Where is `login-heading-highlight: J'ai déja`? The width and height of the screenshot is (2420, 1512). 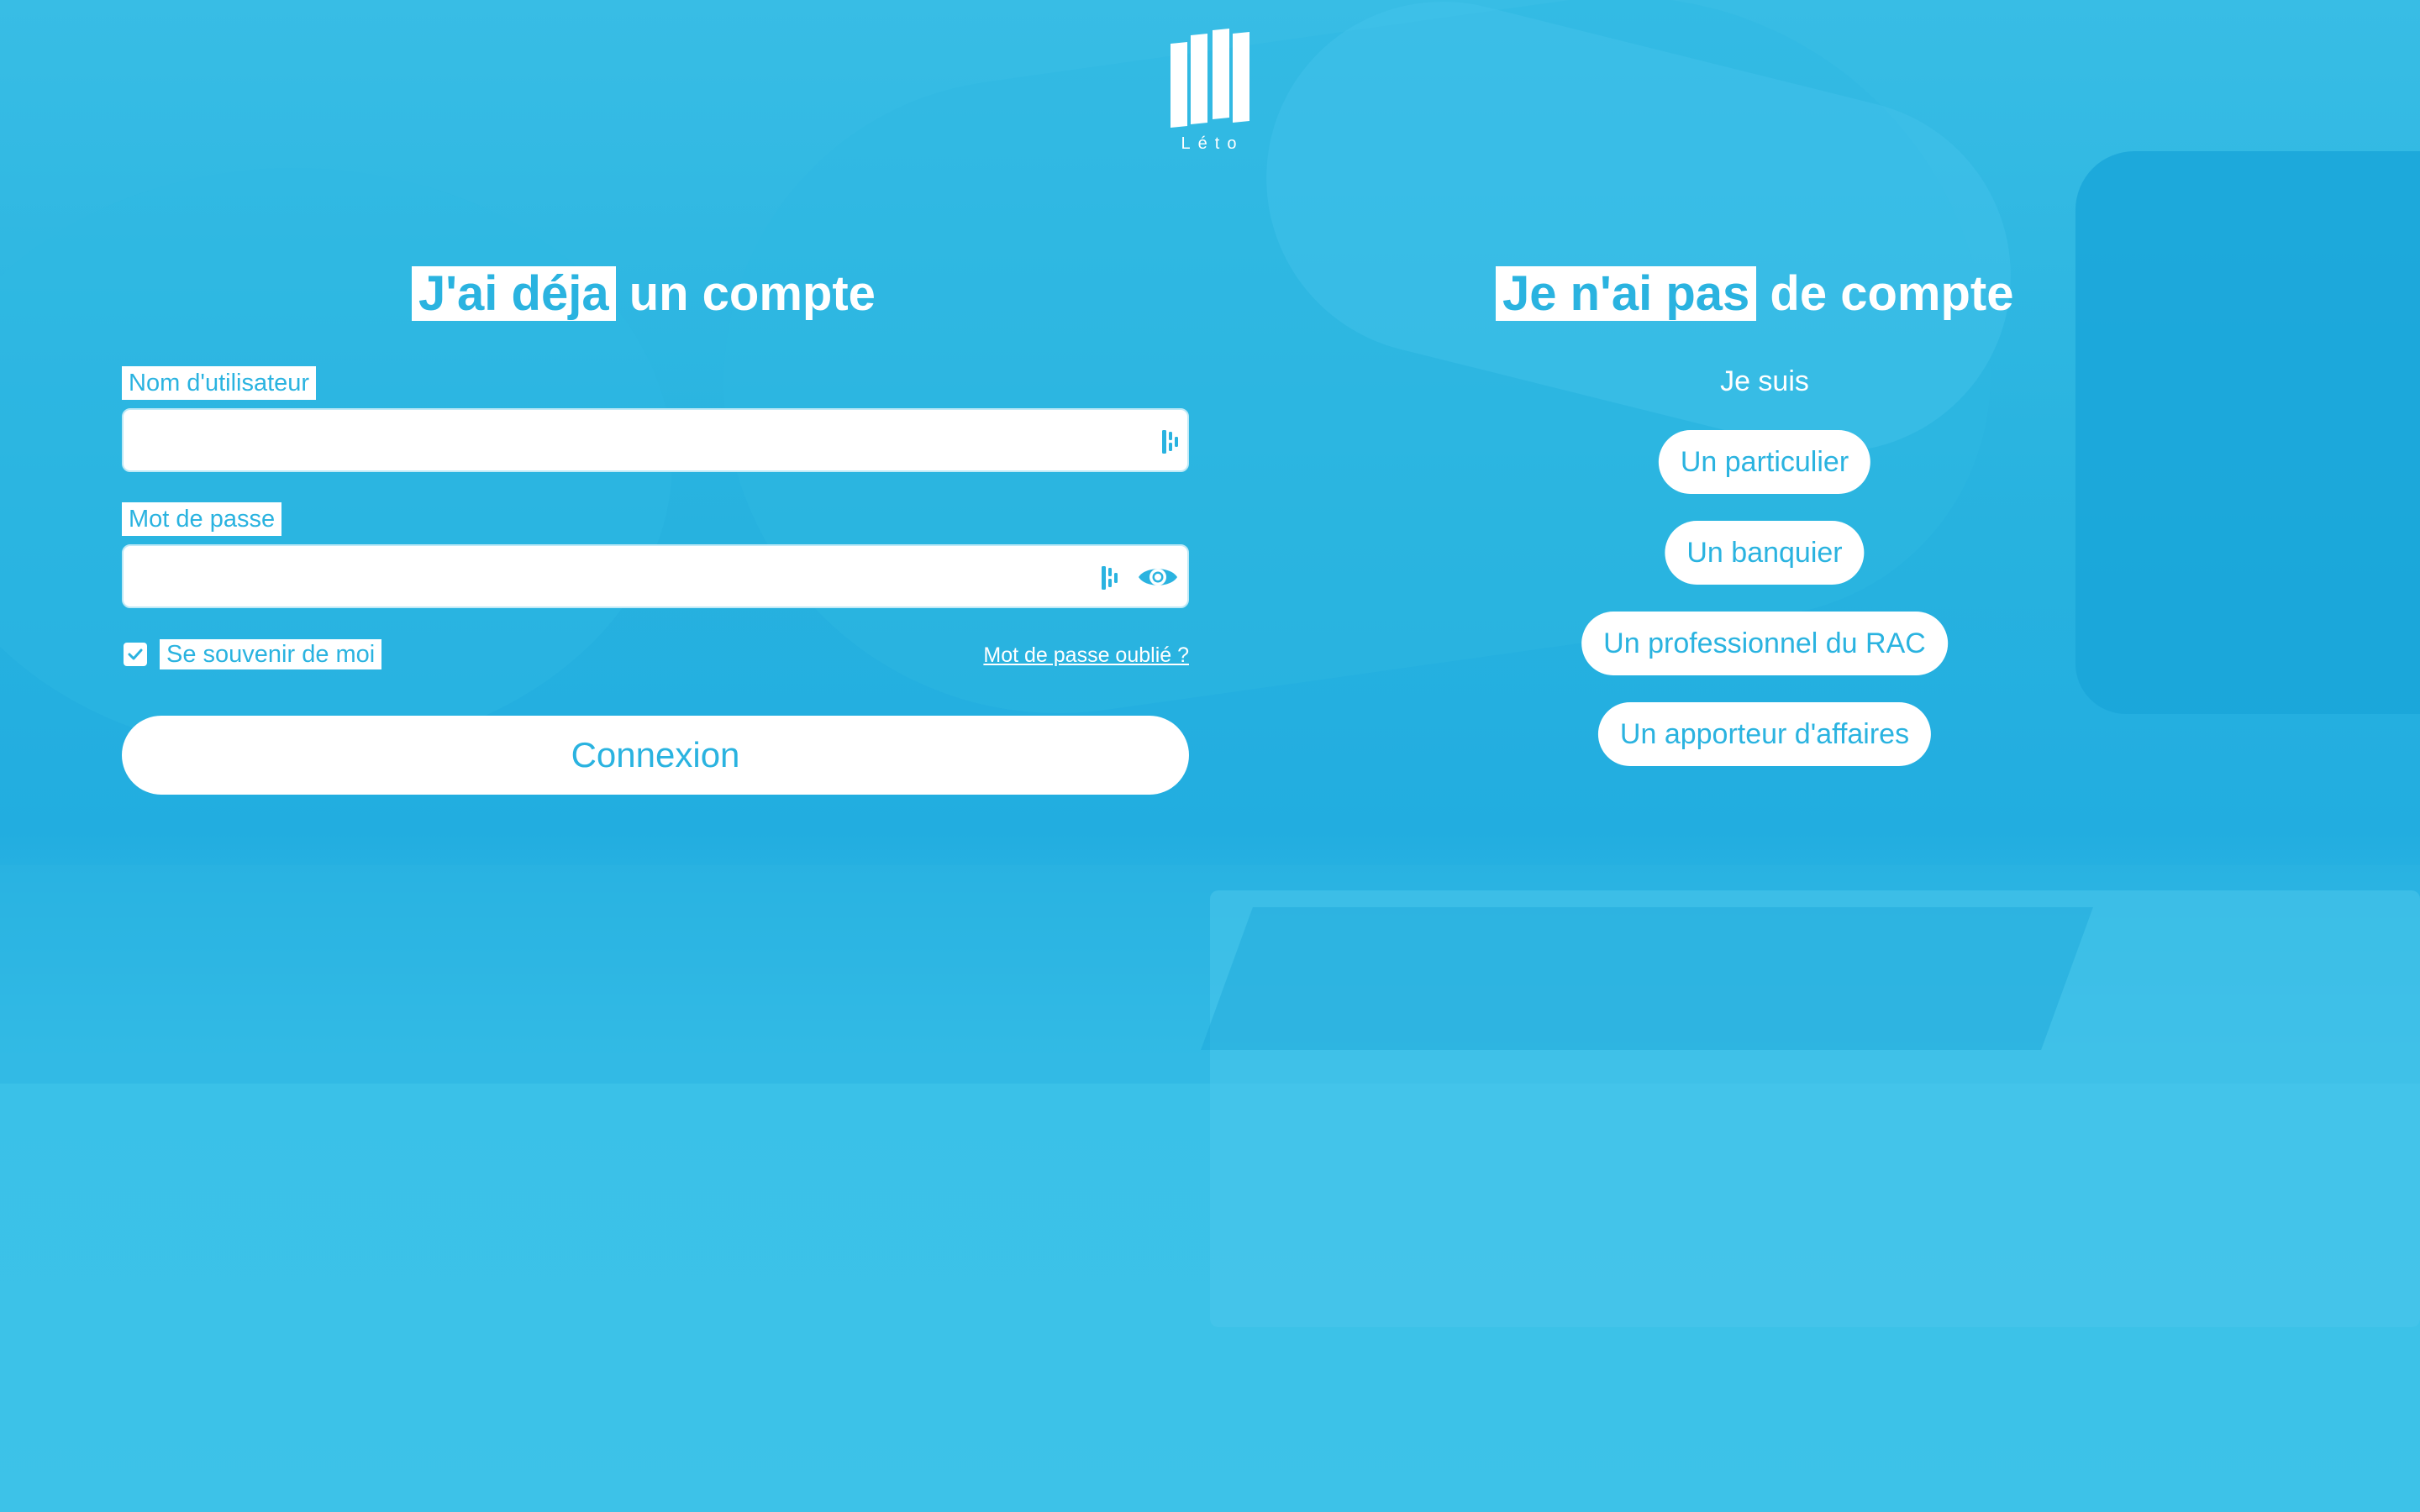
login-heading-highlight: J'ai déja is located at coordinates (514, 293).